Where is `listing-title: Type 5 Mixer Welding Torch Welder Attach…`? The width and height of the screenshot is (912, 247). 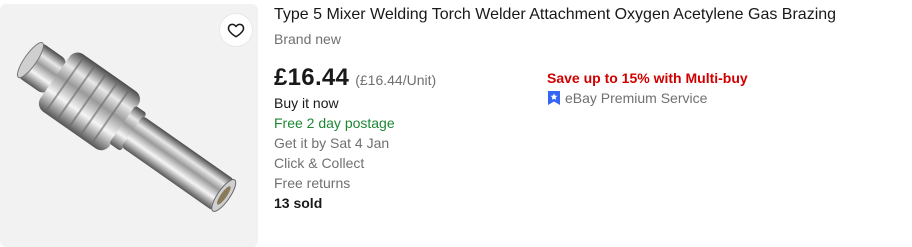
listing-title: Type 5 Mixer Welding Torch Welder Attach… is located at coordinates (555, 15).